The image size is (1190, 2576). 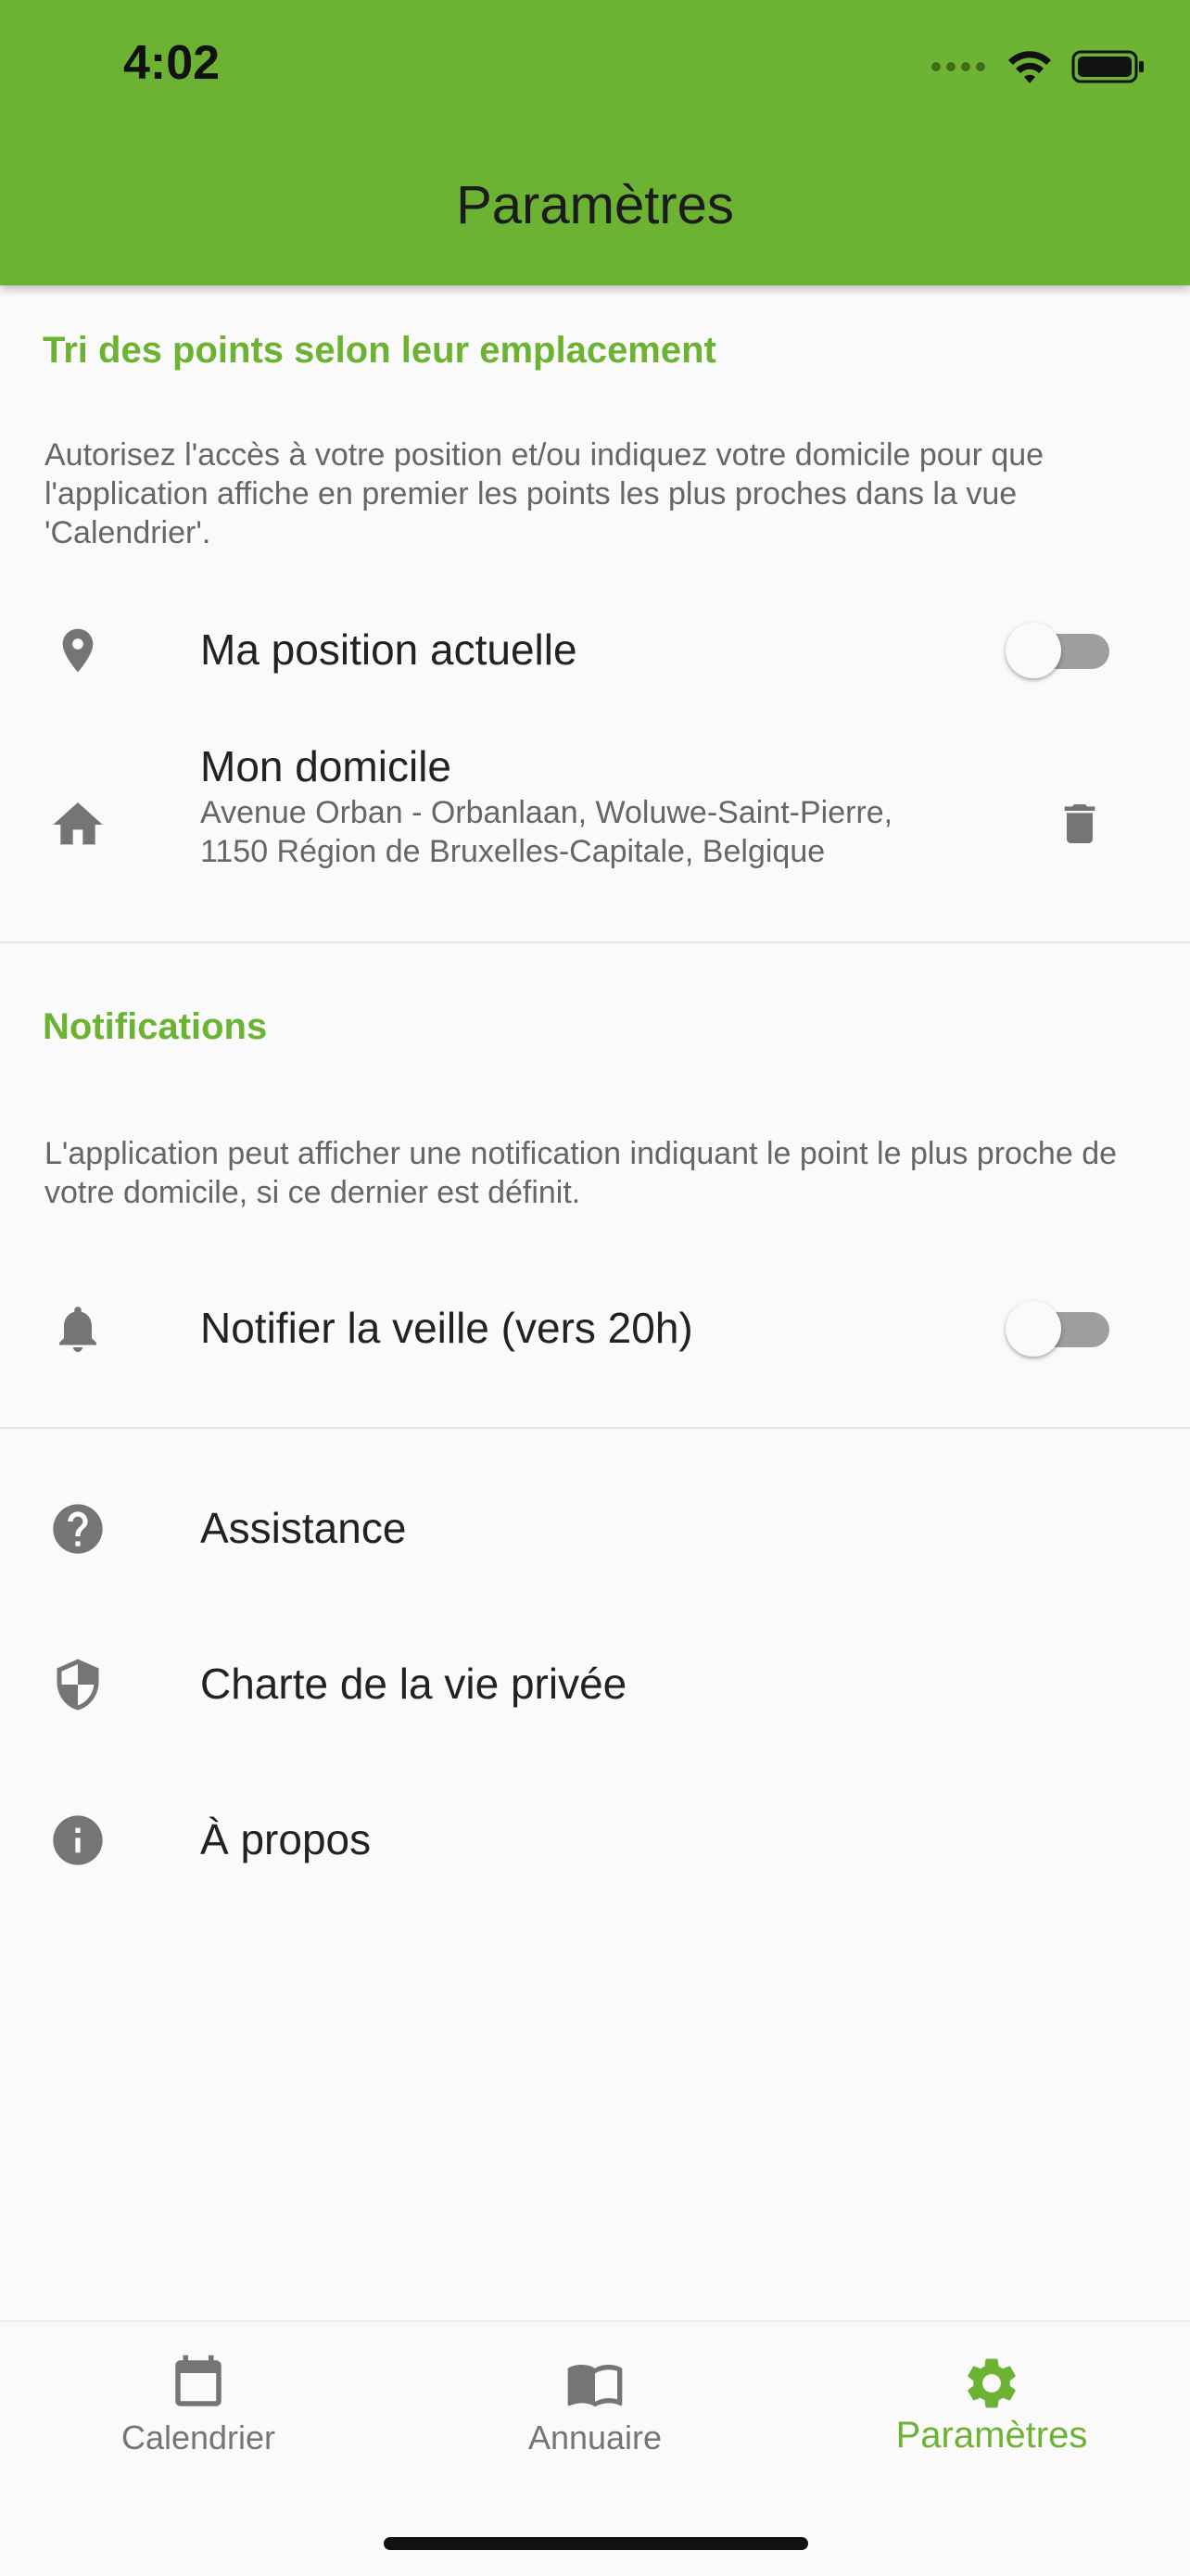 I want to click on status-icons, so click(x=1038, y=66).